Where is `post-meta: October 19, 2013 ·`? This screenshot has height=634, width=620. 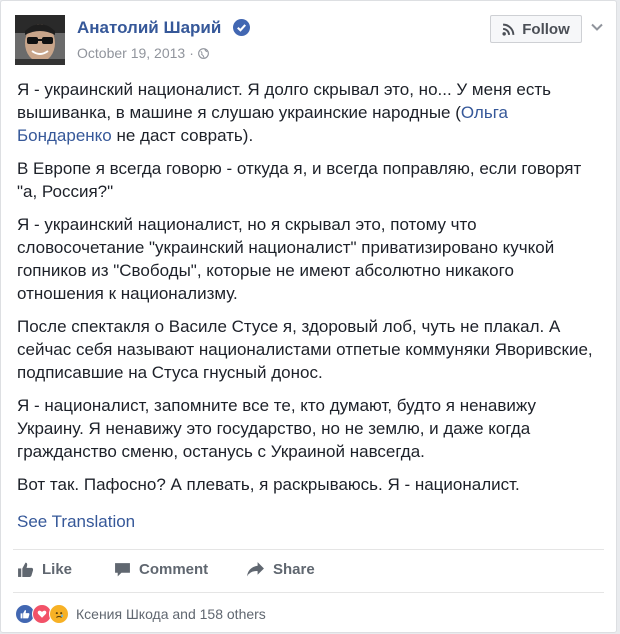
post-meta: October 19, 2013 · is located at coordinates (143, 53).